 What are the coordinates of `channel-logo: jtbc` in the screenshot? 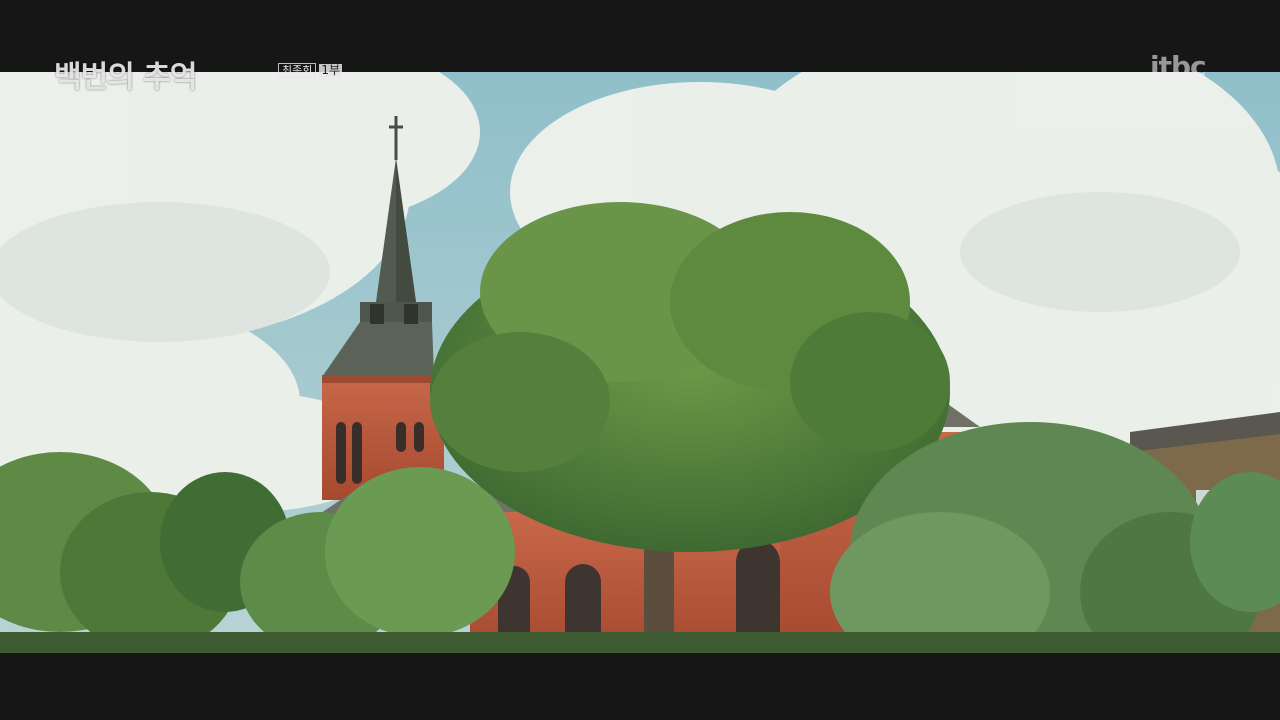 It's located at (1178, 66).